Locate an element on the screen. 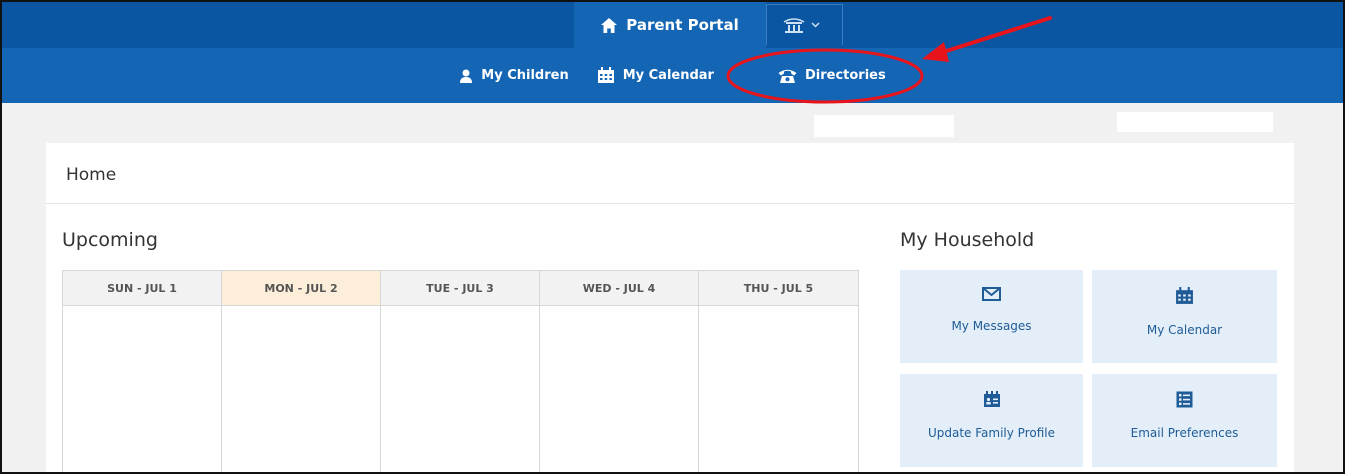  nav-my-children: My Children is located at coordinates (514, 75).